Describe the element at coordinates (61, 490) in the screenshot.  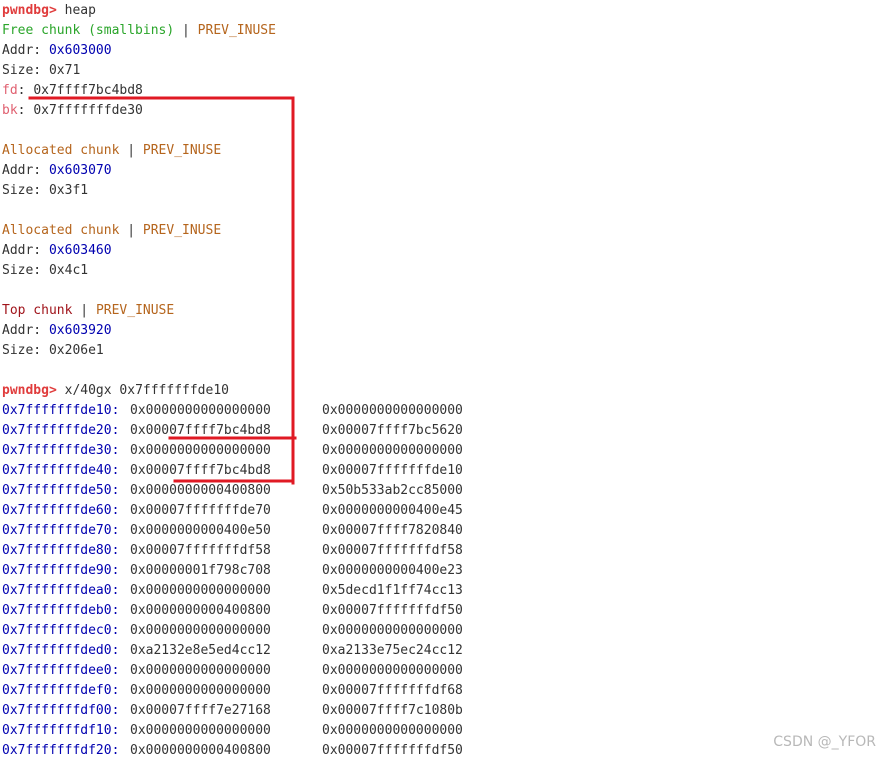
I see `memory-address: 0x7fffffffde50:` at that location.